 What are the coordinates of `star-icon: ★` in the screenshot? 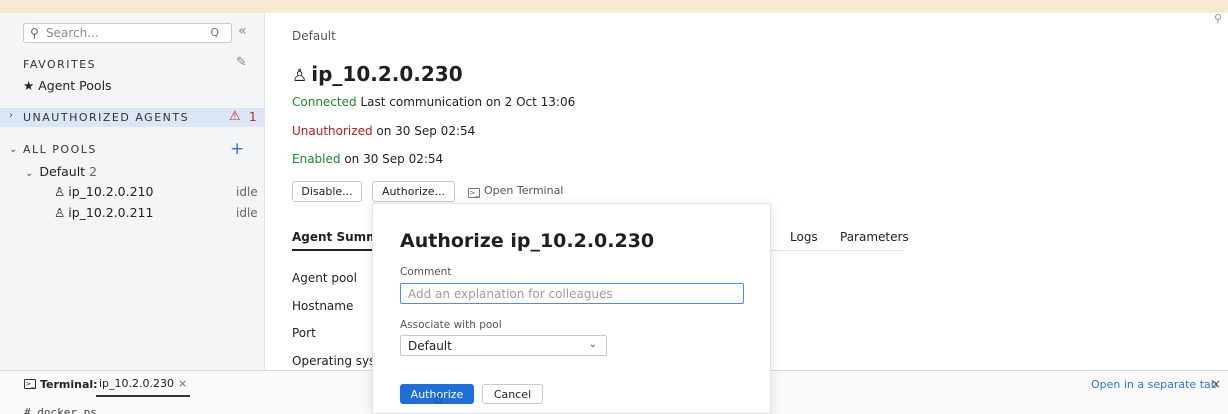 It's located at (29, 85).